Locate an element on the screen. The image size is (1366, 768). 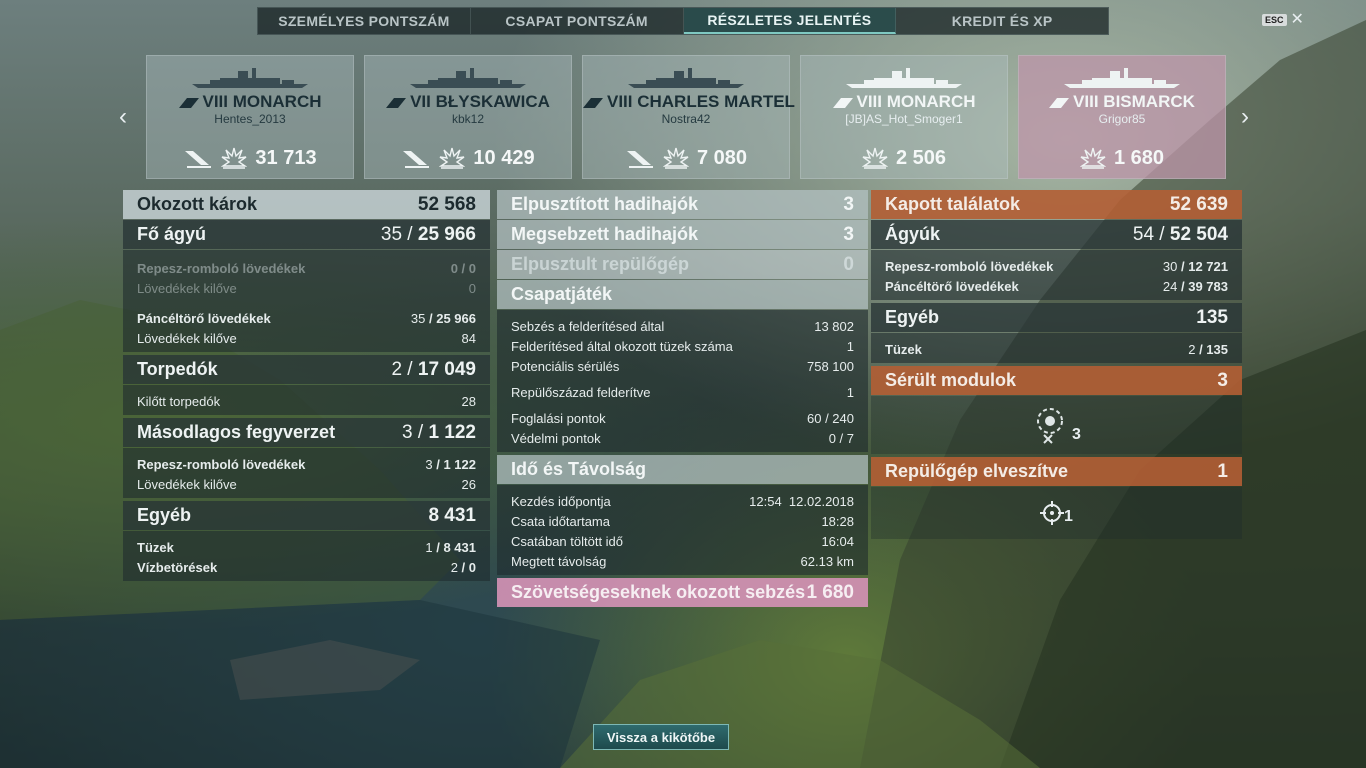
torpedo-details: Kilőtt torpedók 28 is located at coordinates (306, 400).